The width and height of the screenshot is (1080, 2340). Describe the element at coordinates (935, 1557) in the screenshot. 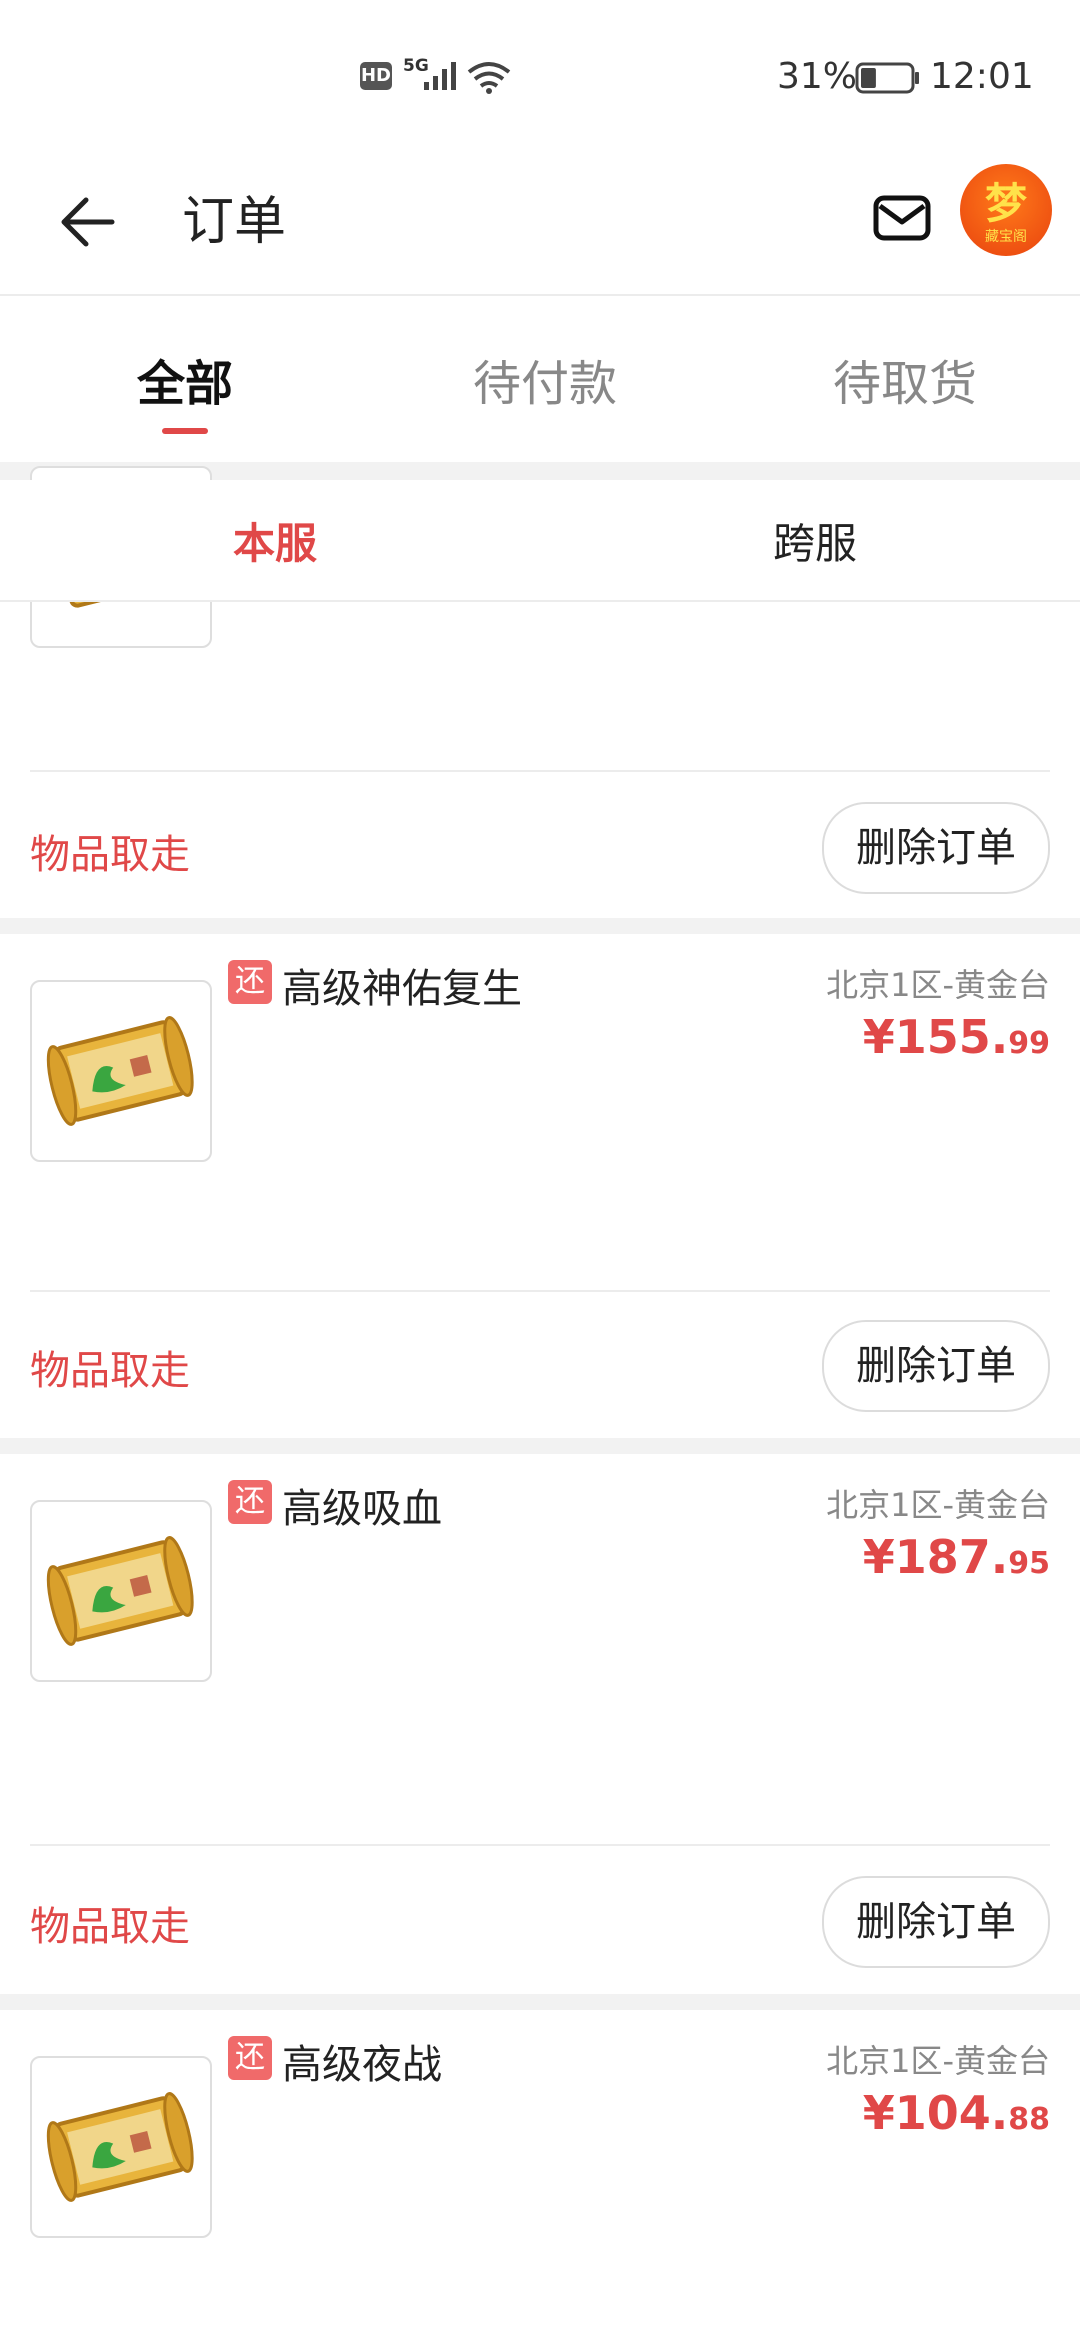

I see `price-integer: ¥187.` at that location.